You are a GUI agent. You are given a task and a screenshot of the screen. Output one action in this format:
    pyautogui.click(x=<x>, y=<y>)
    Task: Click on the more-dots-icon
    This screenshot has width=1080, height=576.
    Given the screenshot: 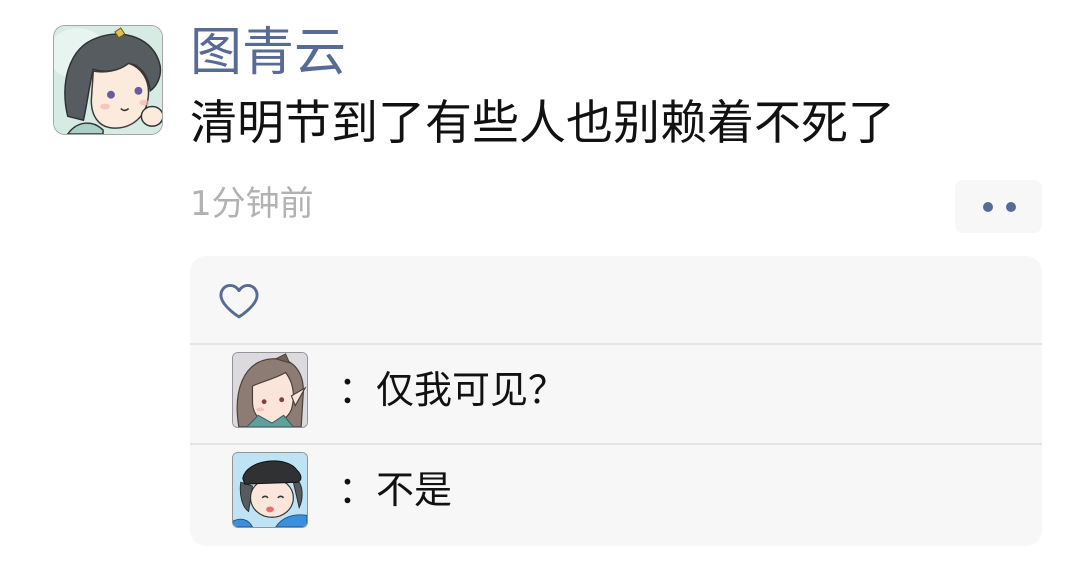 What is the action you would take?
    pyautogui.click(x=998, y=206)
    